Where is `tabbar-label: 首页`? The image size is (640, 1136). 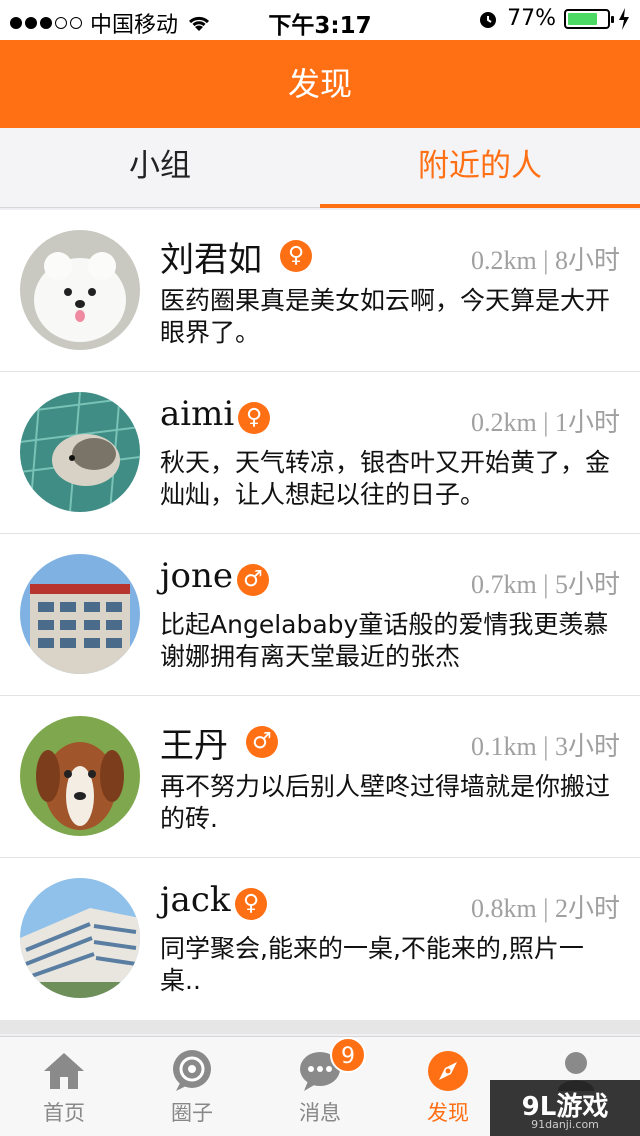 tabbar-label: 首页 is located at coordinates (64, 1113).